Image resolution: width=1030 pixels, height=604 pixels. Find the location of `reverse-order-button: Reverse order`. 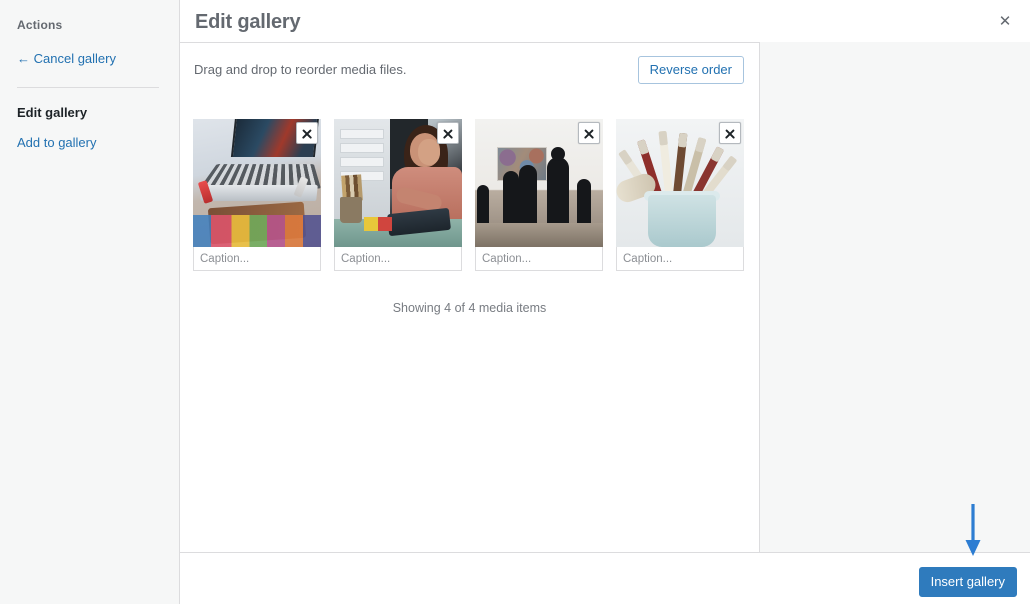

reverse-order-button: Reverse order is located at coordinates (690, 70).